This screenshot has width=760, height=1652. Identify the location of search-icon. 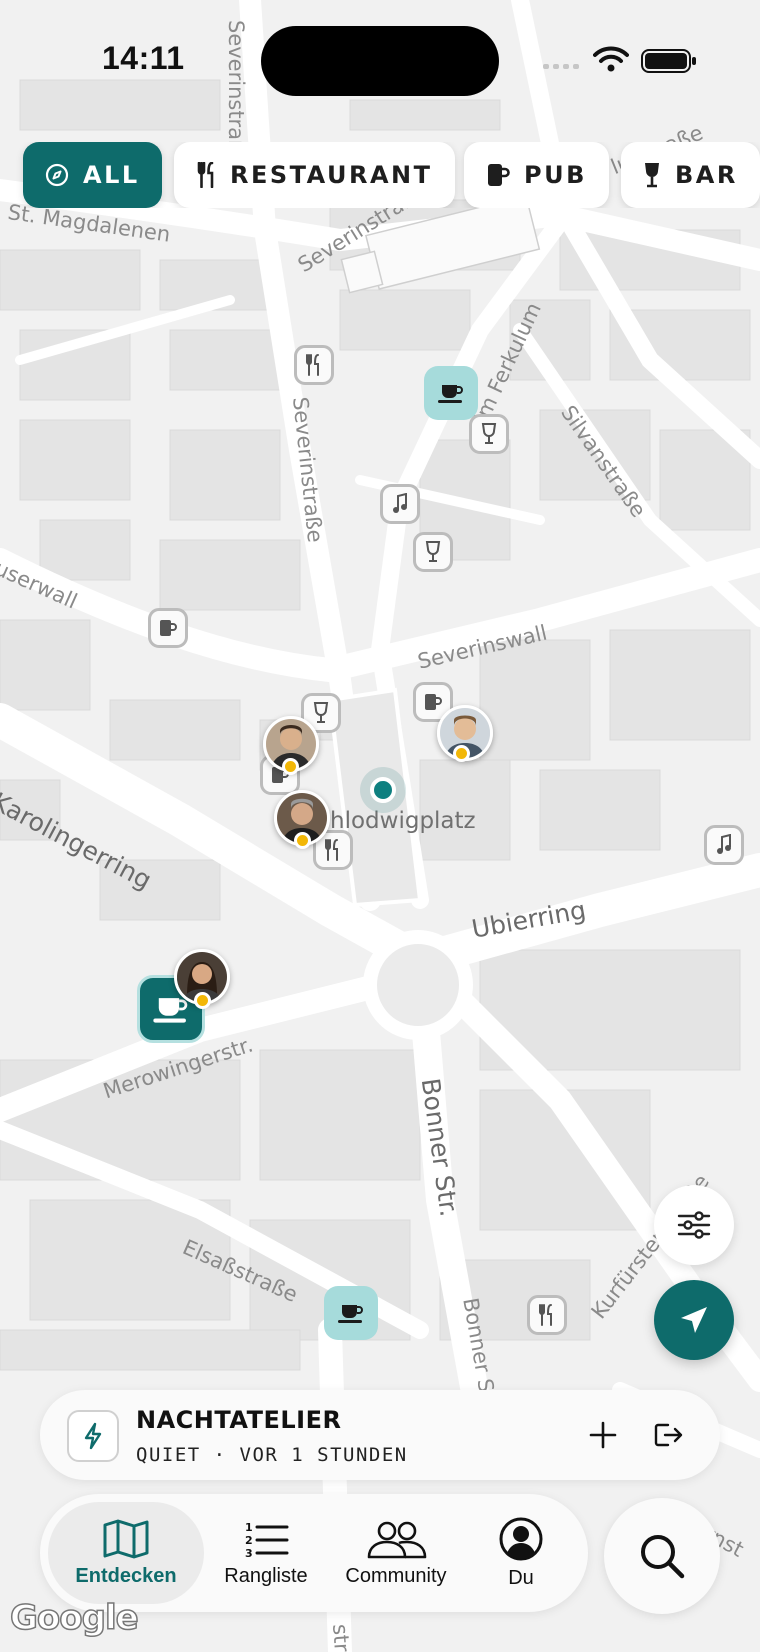
(663, 1557).